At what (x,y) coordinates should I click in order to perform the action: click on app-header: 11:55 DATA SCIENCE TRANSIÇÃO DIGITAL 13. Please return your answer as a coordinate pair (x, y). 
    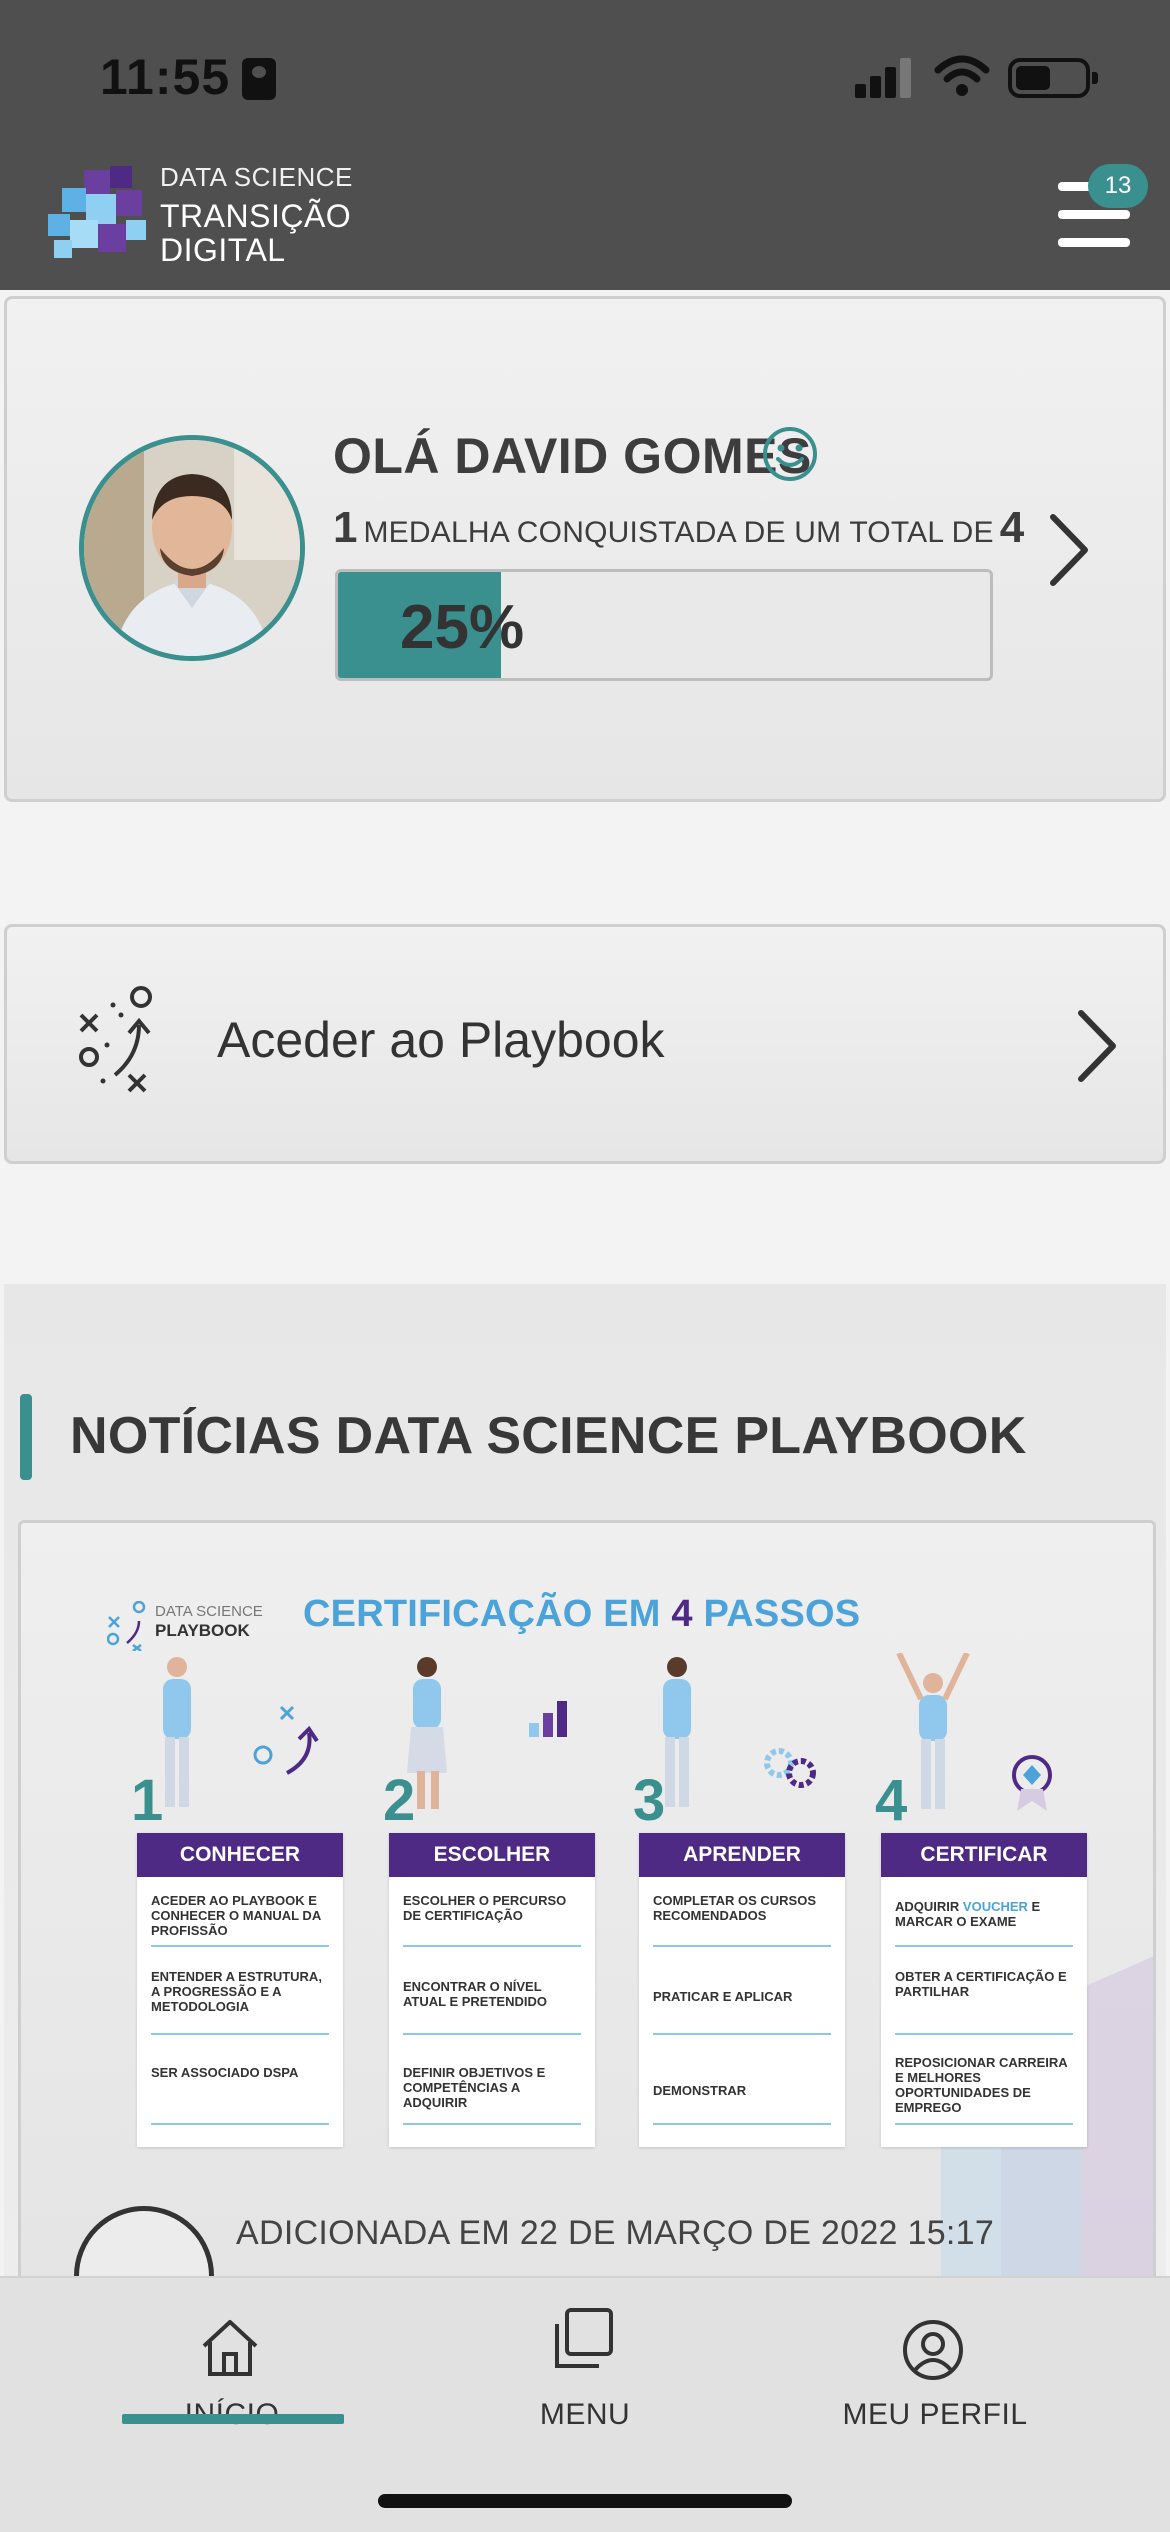
    Looking at the image, I should click on (585, 145).